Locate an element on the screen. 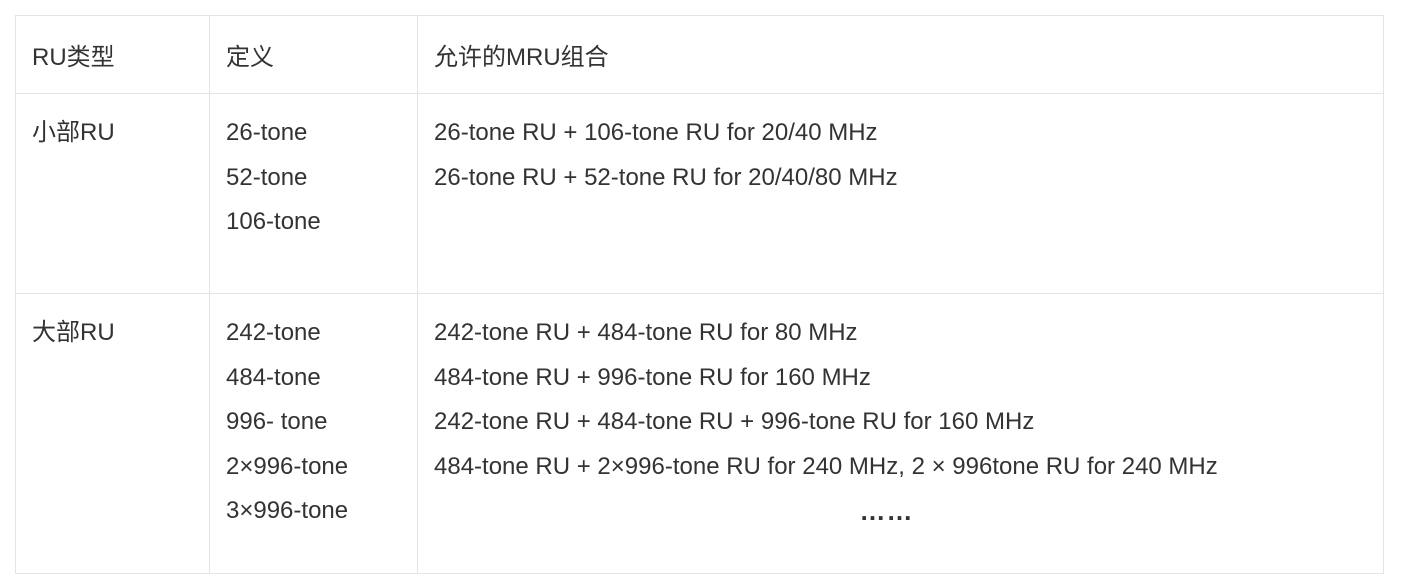 The image size is (1404, 574). header-allowed-mru-combinations: 允许的MRU组合 is located at coordinates (900, 54).